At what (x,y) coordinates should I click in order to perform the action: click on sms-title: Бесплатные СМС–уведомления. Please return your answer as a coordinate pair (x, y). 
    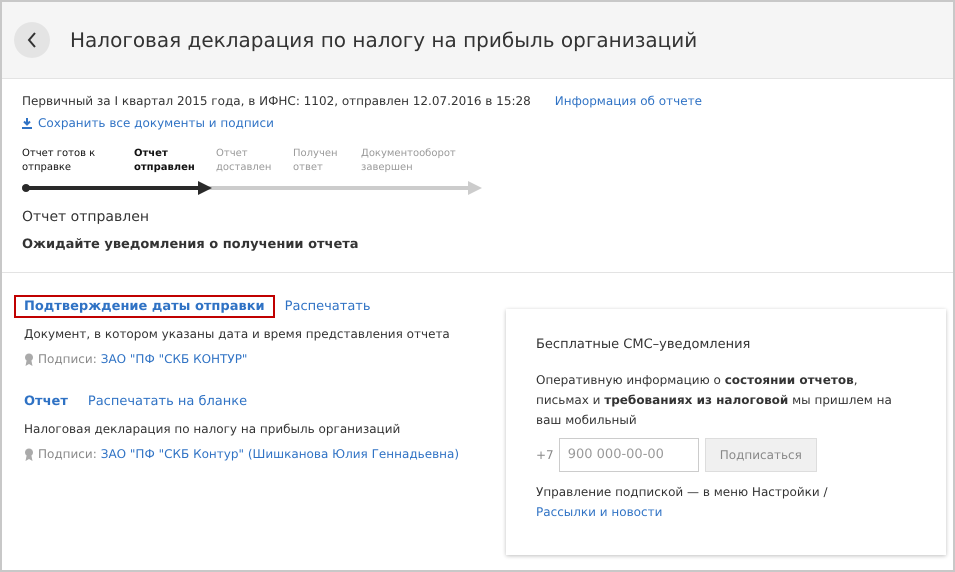
    Looking at the image, I should click on (644, 344).